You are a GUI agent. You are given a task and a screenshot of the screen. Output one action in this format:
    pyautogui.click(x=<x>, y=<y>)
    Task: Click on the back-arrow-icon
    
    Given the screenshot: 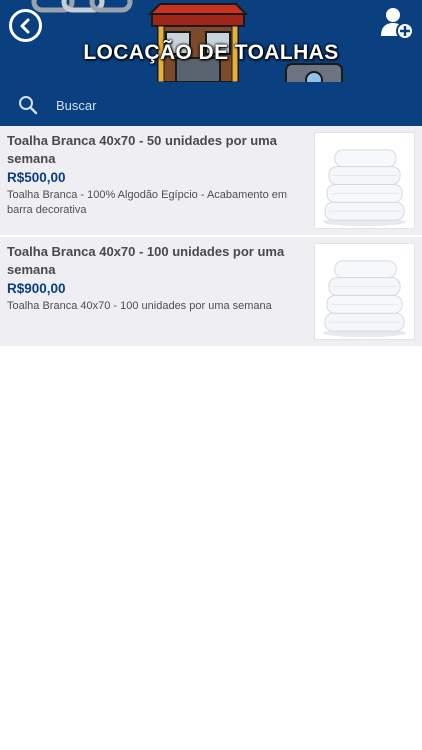 What is the action you would take?
    pyautogui.click(x=24, y=25)
    